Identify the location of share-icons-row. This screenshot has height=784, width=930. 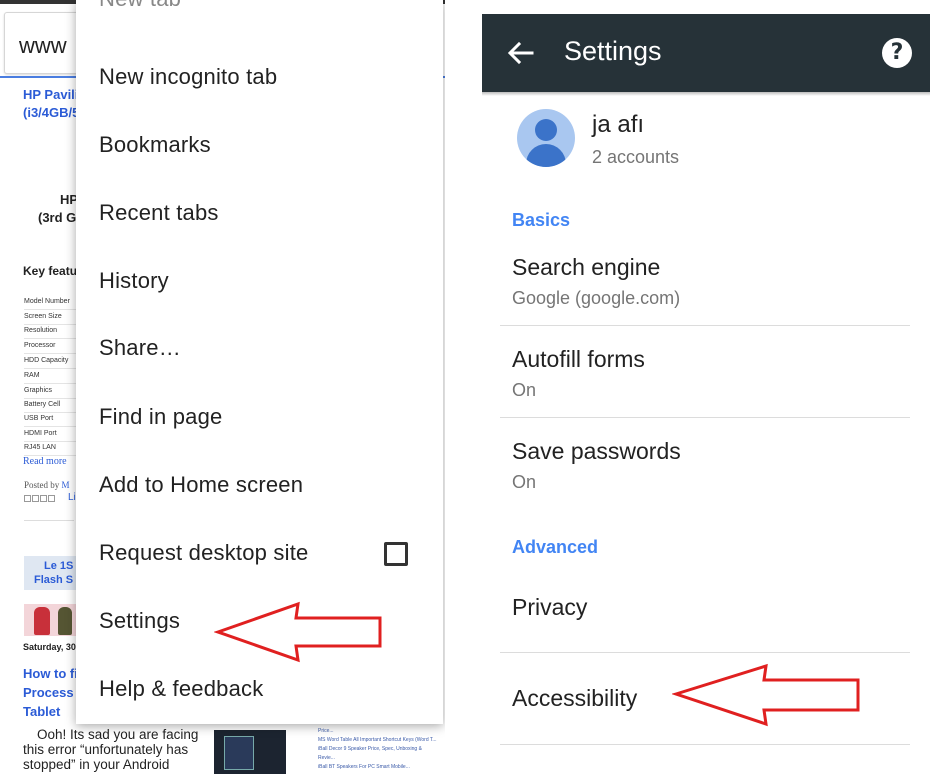
(41, 499).